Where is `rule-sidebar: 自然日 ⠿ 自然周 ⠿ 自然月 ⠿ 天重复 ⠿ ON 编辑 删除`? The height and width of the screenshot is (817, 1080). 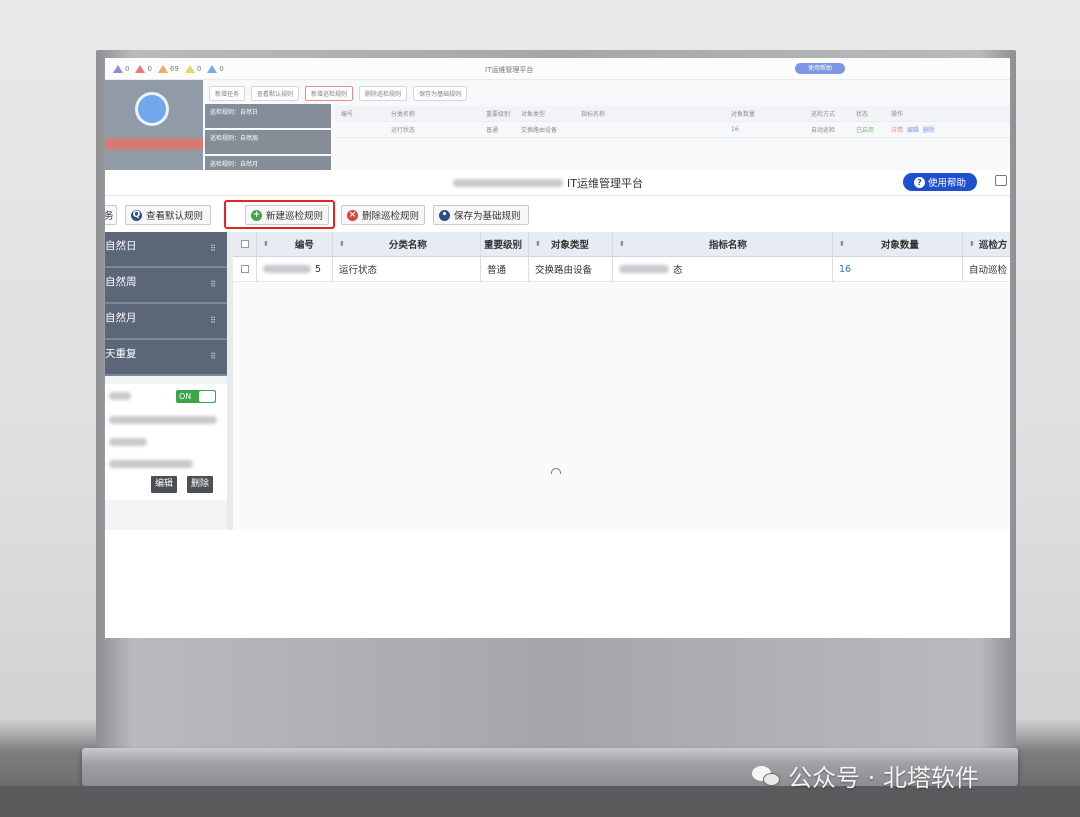 rule-sidebar: 自然日 ⠿ 自然周 ⠿ 自然月 ⠿ 天重复 ⠿ ON 编辑 删除 is located at coordinates (166, 381).